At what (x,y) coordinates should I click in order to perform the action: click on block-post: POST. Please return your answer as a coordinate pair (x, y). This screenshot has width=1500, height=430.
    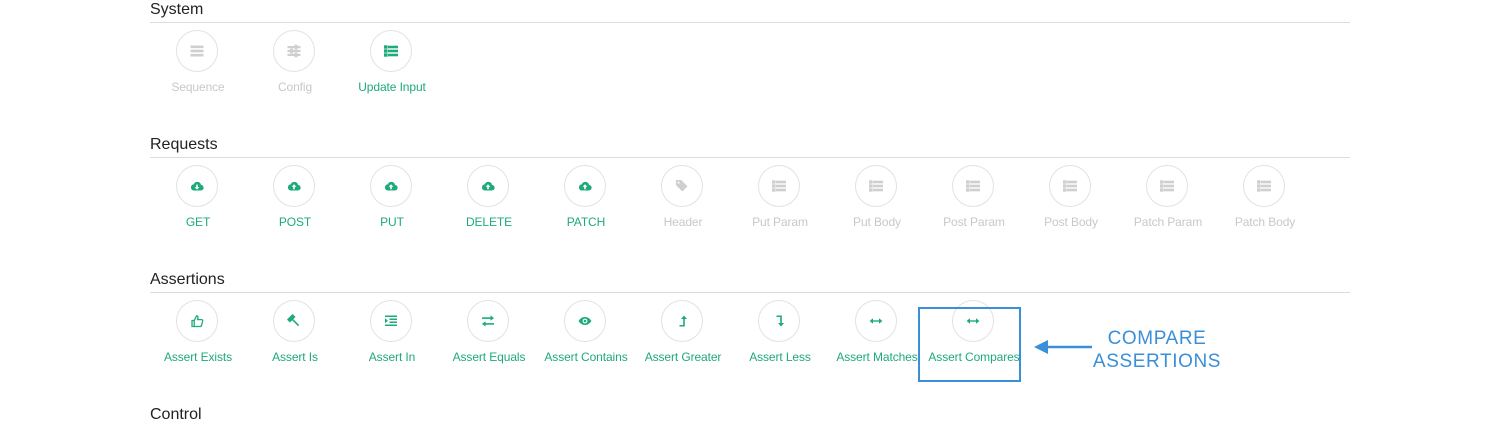
    Looking at the image, I should click on (295, 207).